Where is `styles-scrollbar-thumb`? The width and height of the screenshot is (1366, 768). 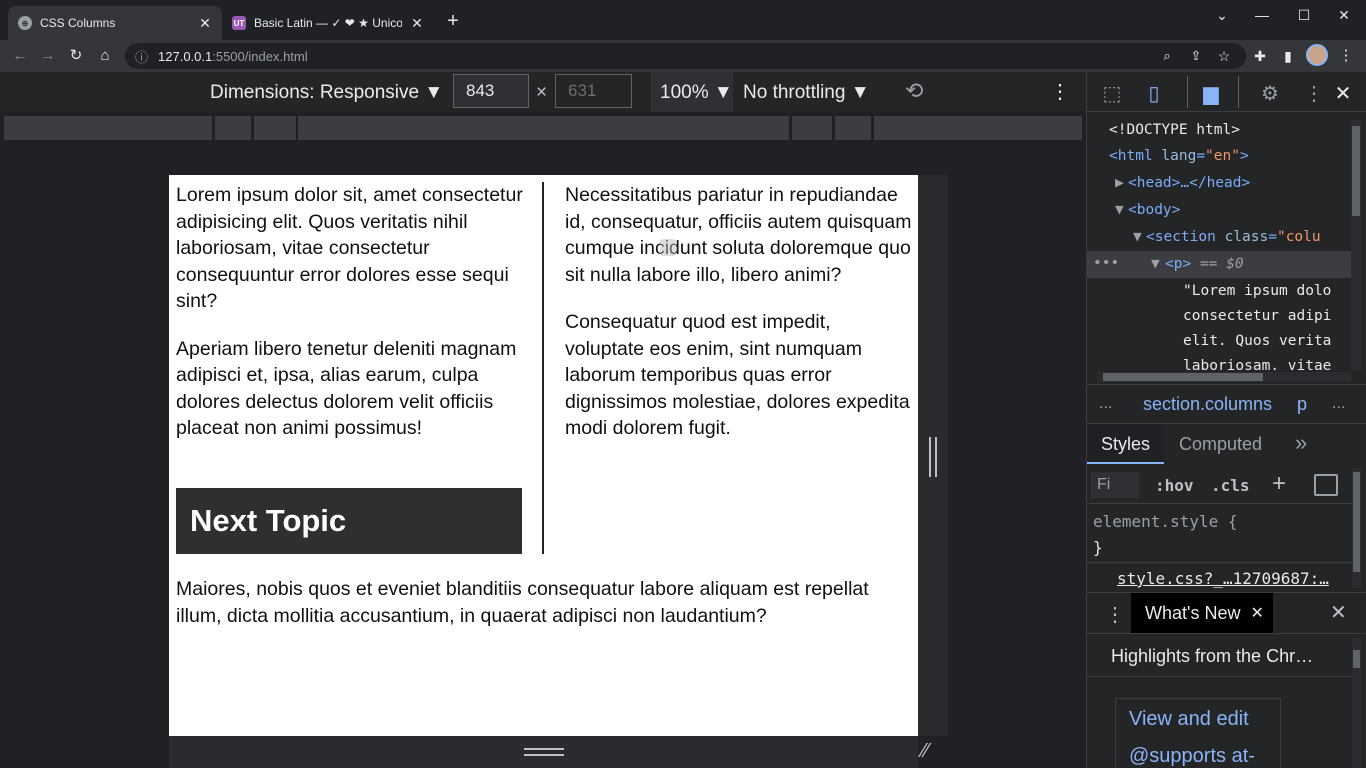
styles-scrollbar-thumb is located at coordinates (1356, 522).